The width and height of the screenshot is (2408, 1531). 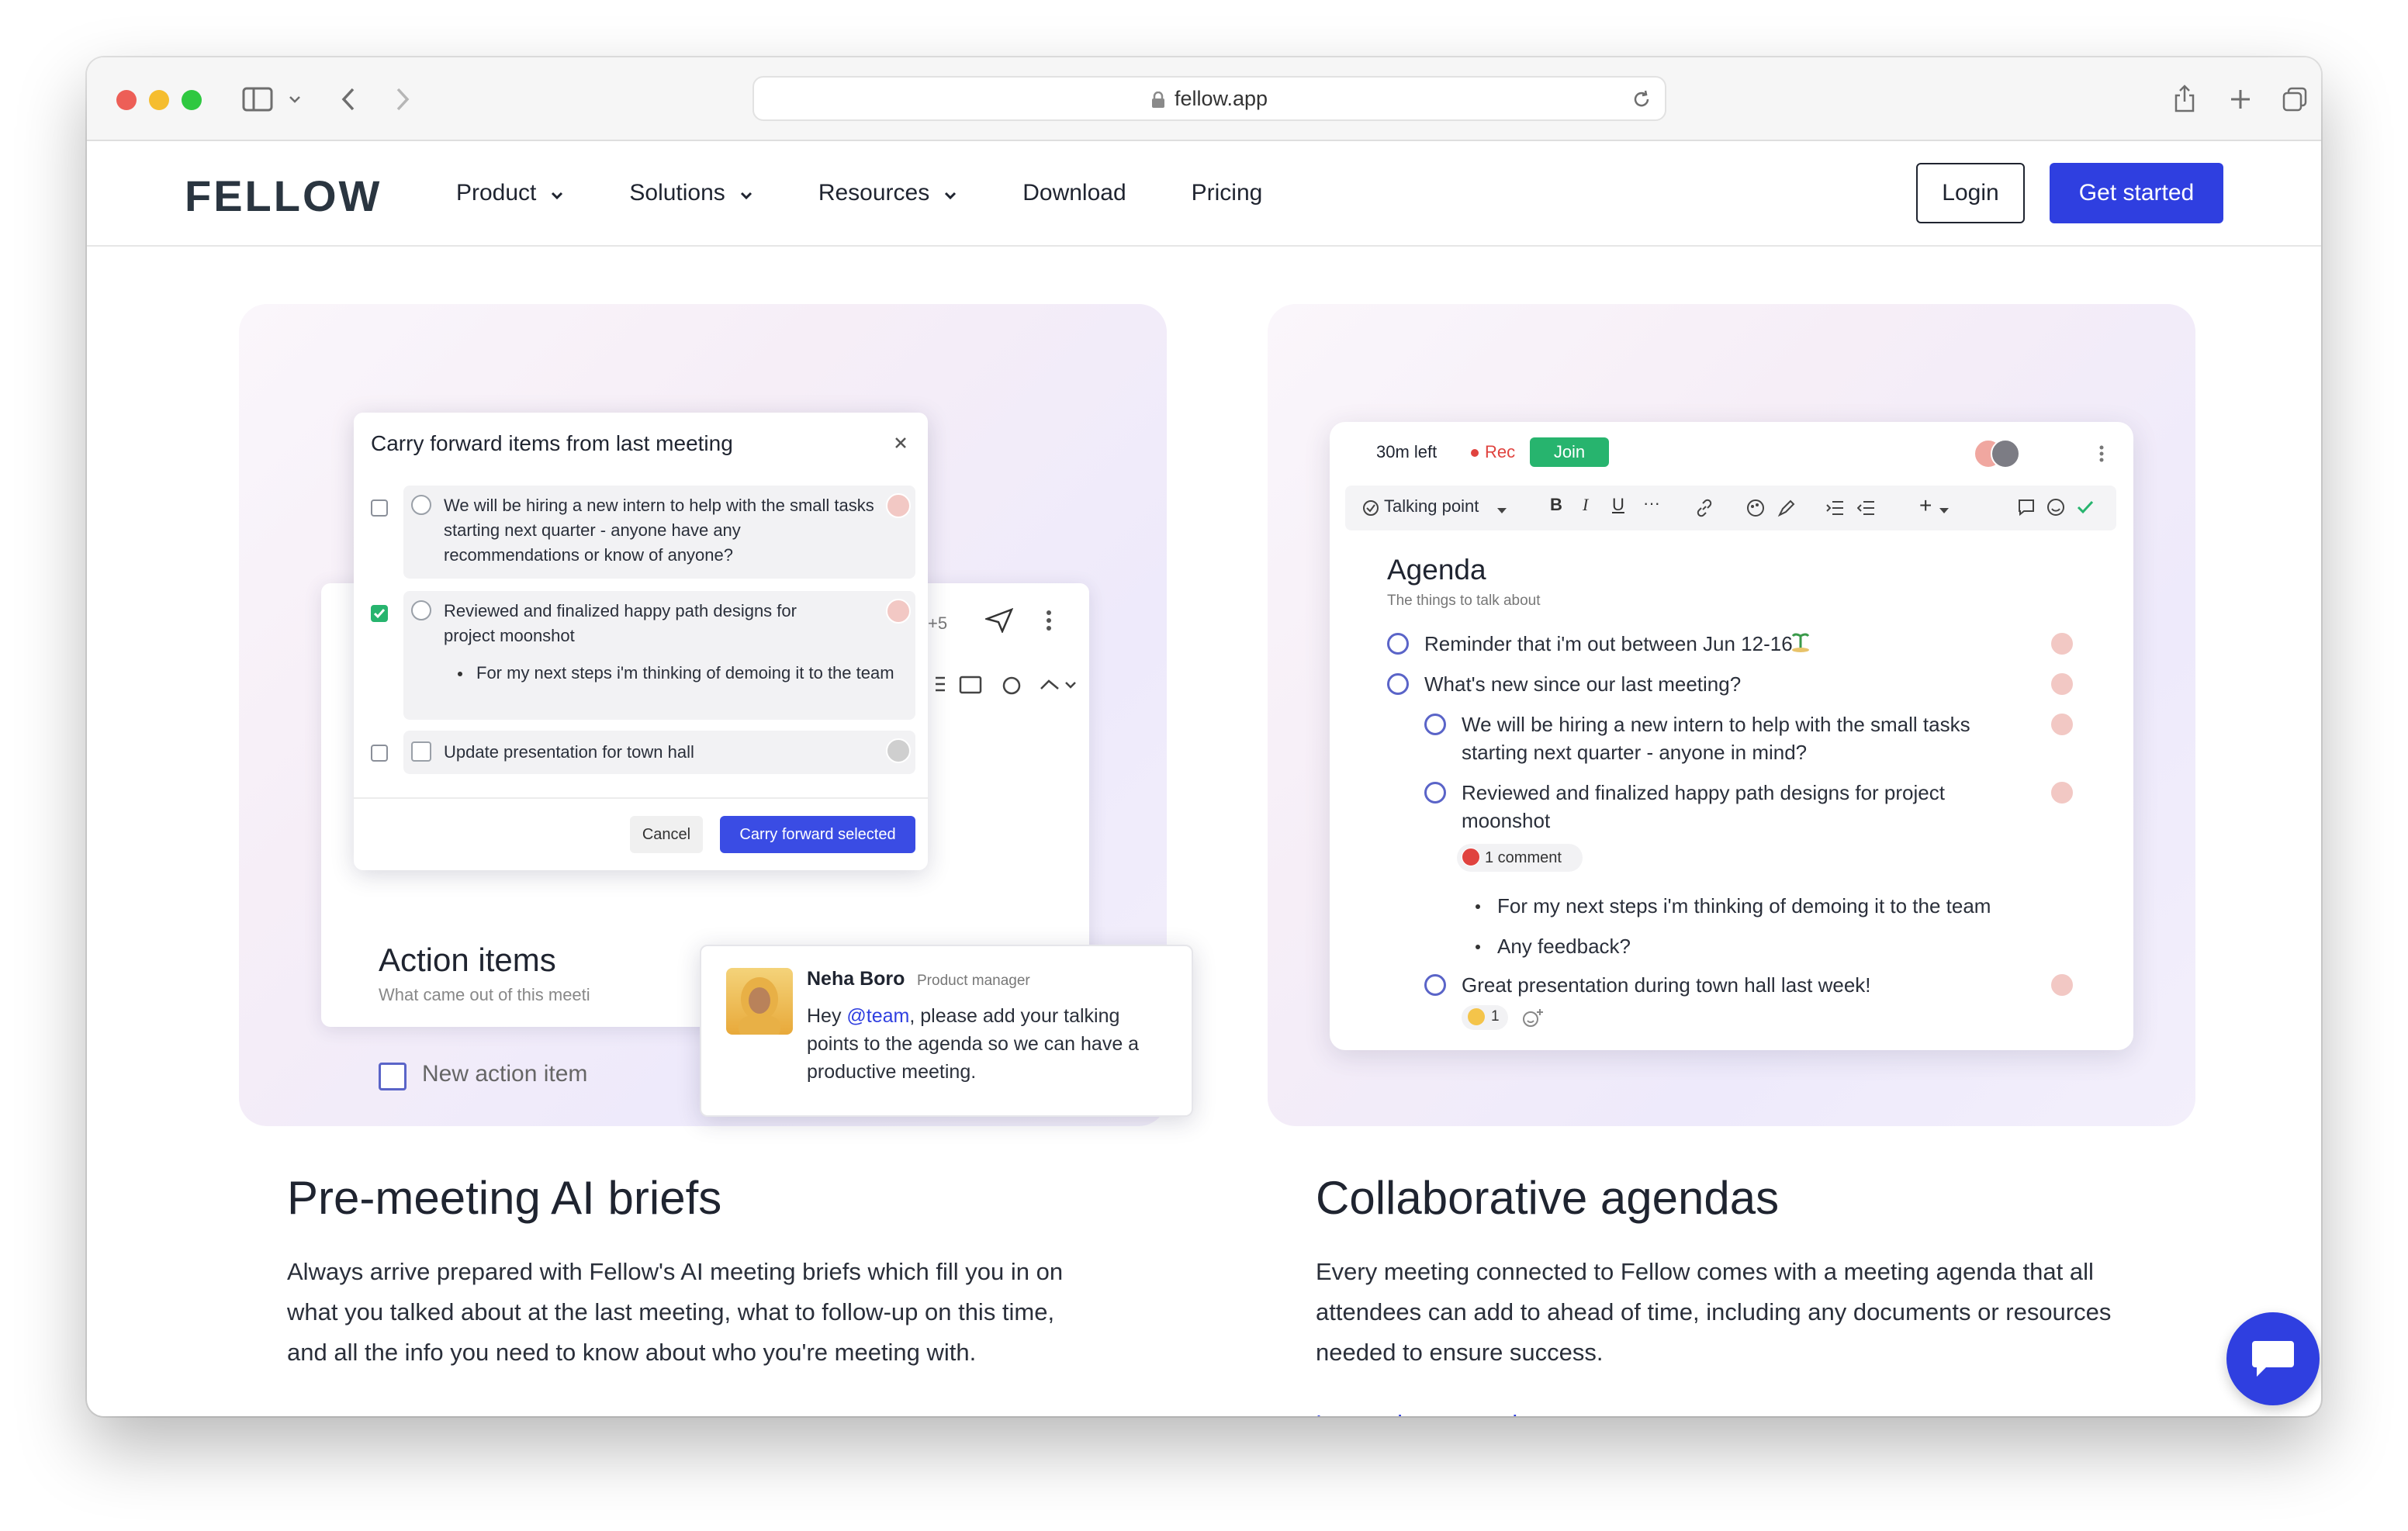 I want to click on highlight-icon, so click(x=1787, y=510).